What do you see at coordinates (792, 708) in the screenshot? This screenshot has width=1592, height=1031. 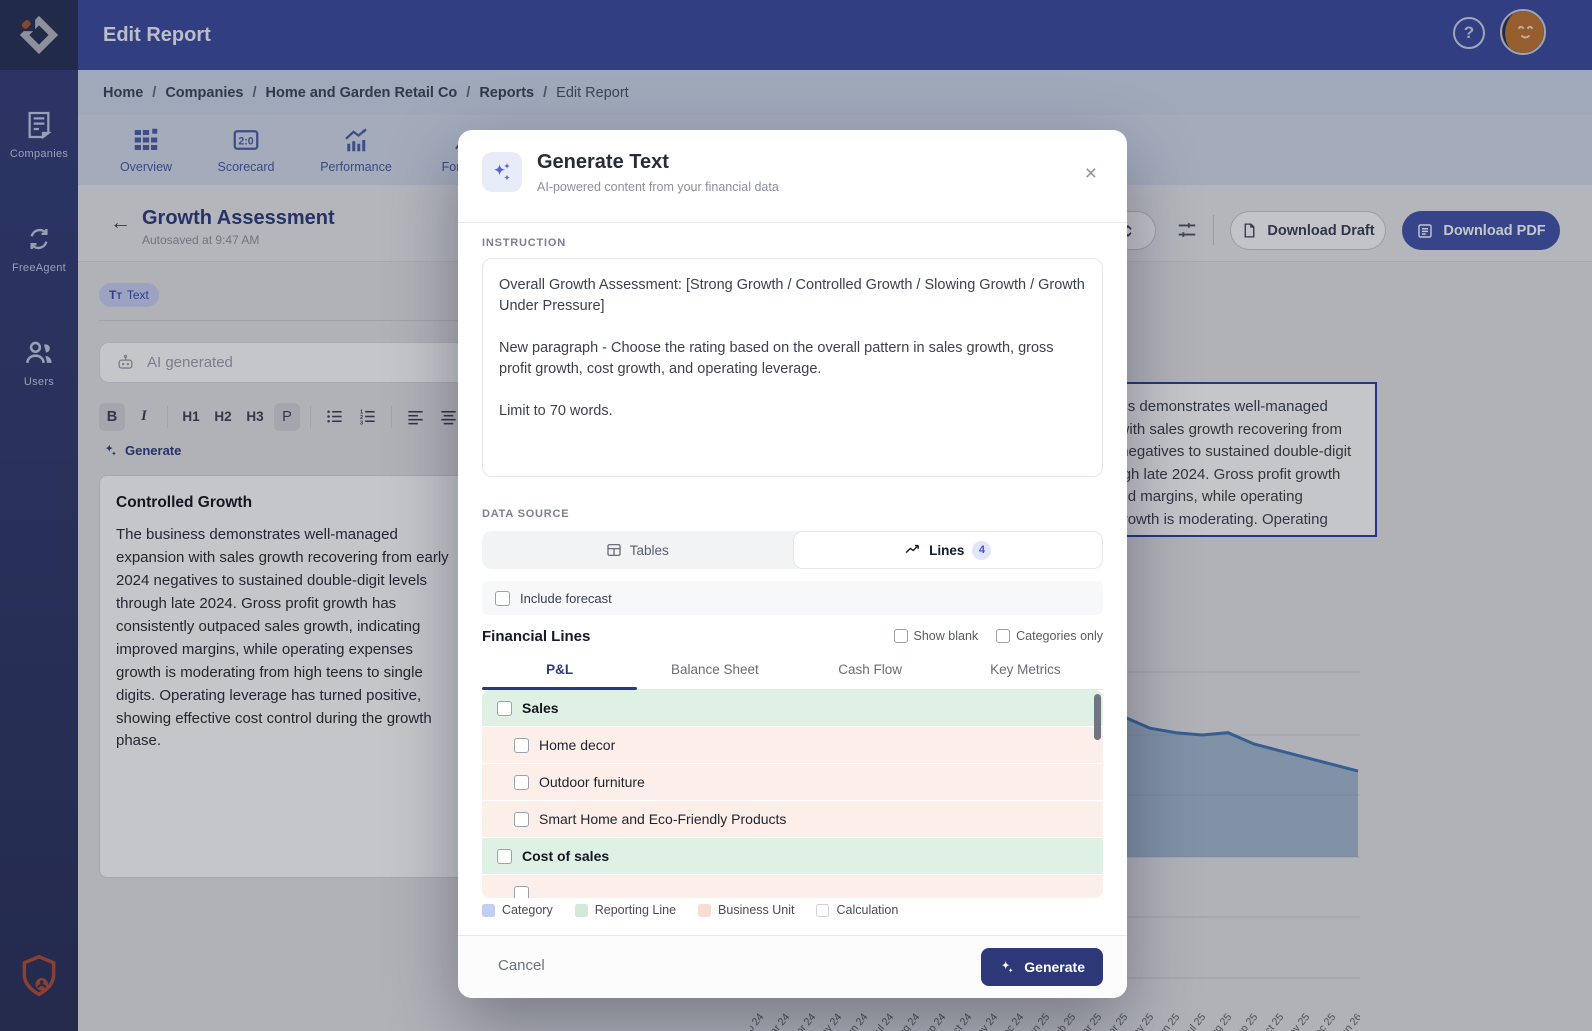 I see `financial-line-row: Sales` at bounding box center [792, 708].